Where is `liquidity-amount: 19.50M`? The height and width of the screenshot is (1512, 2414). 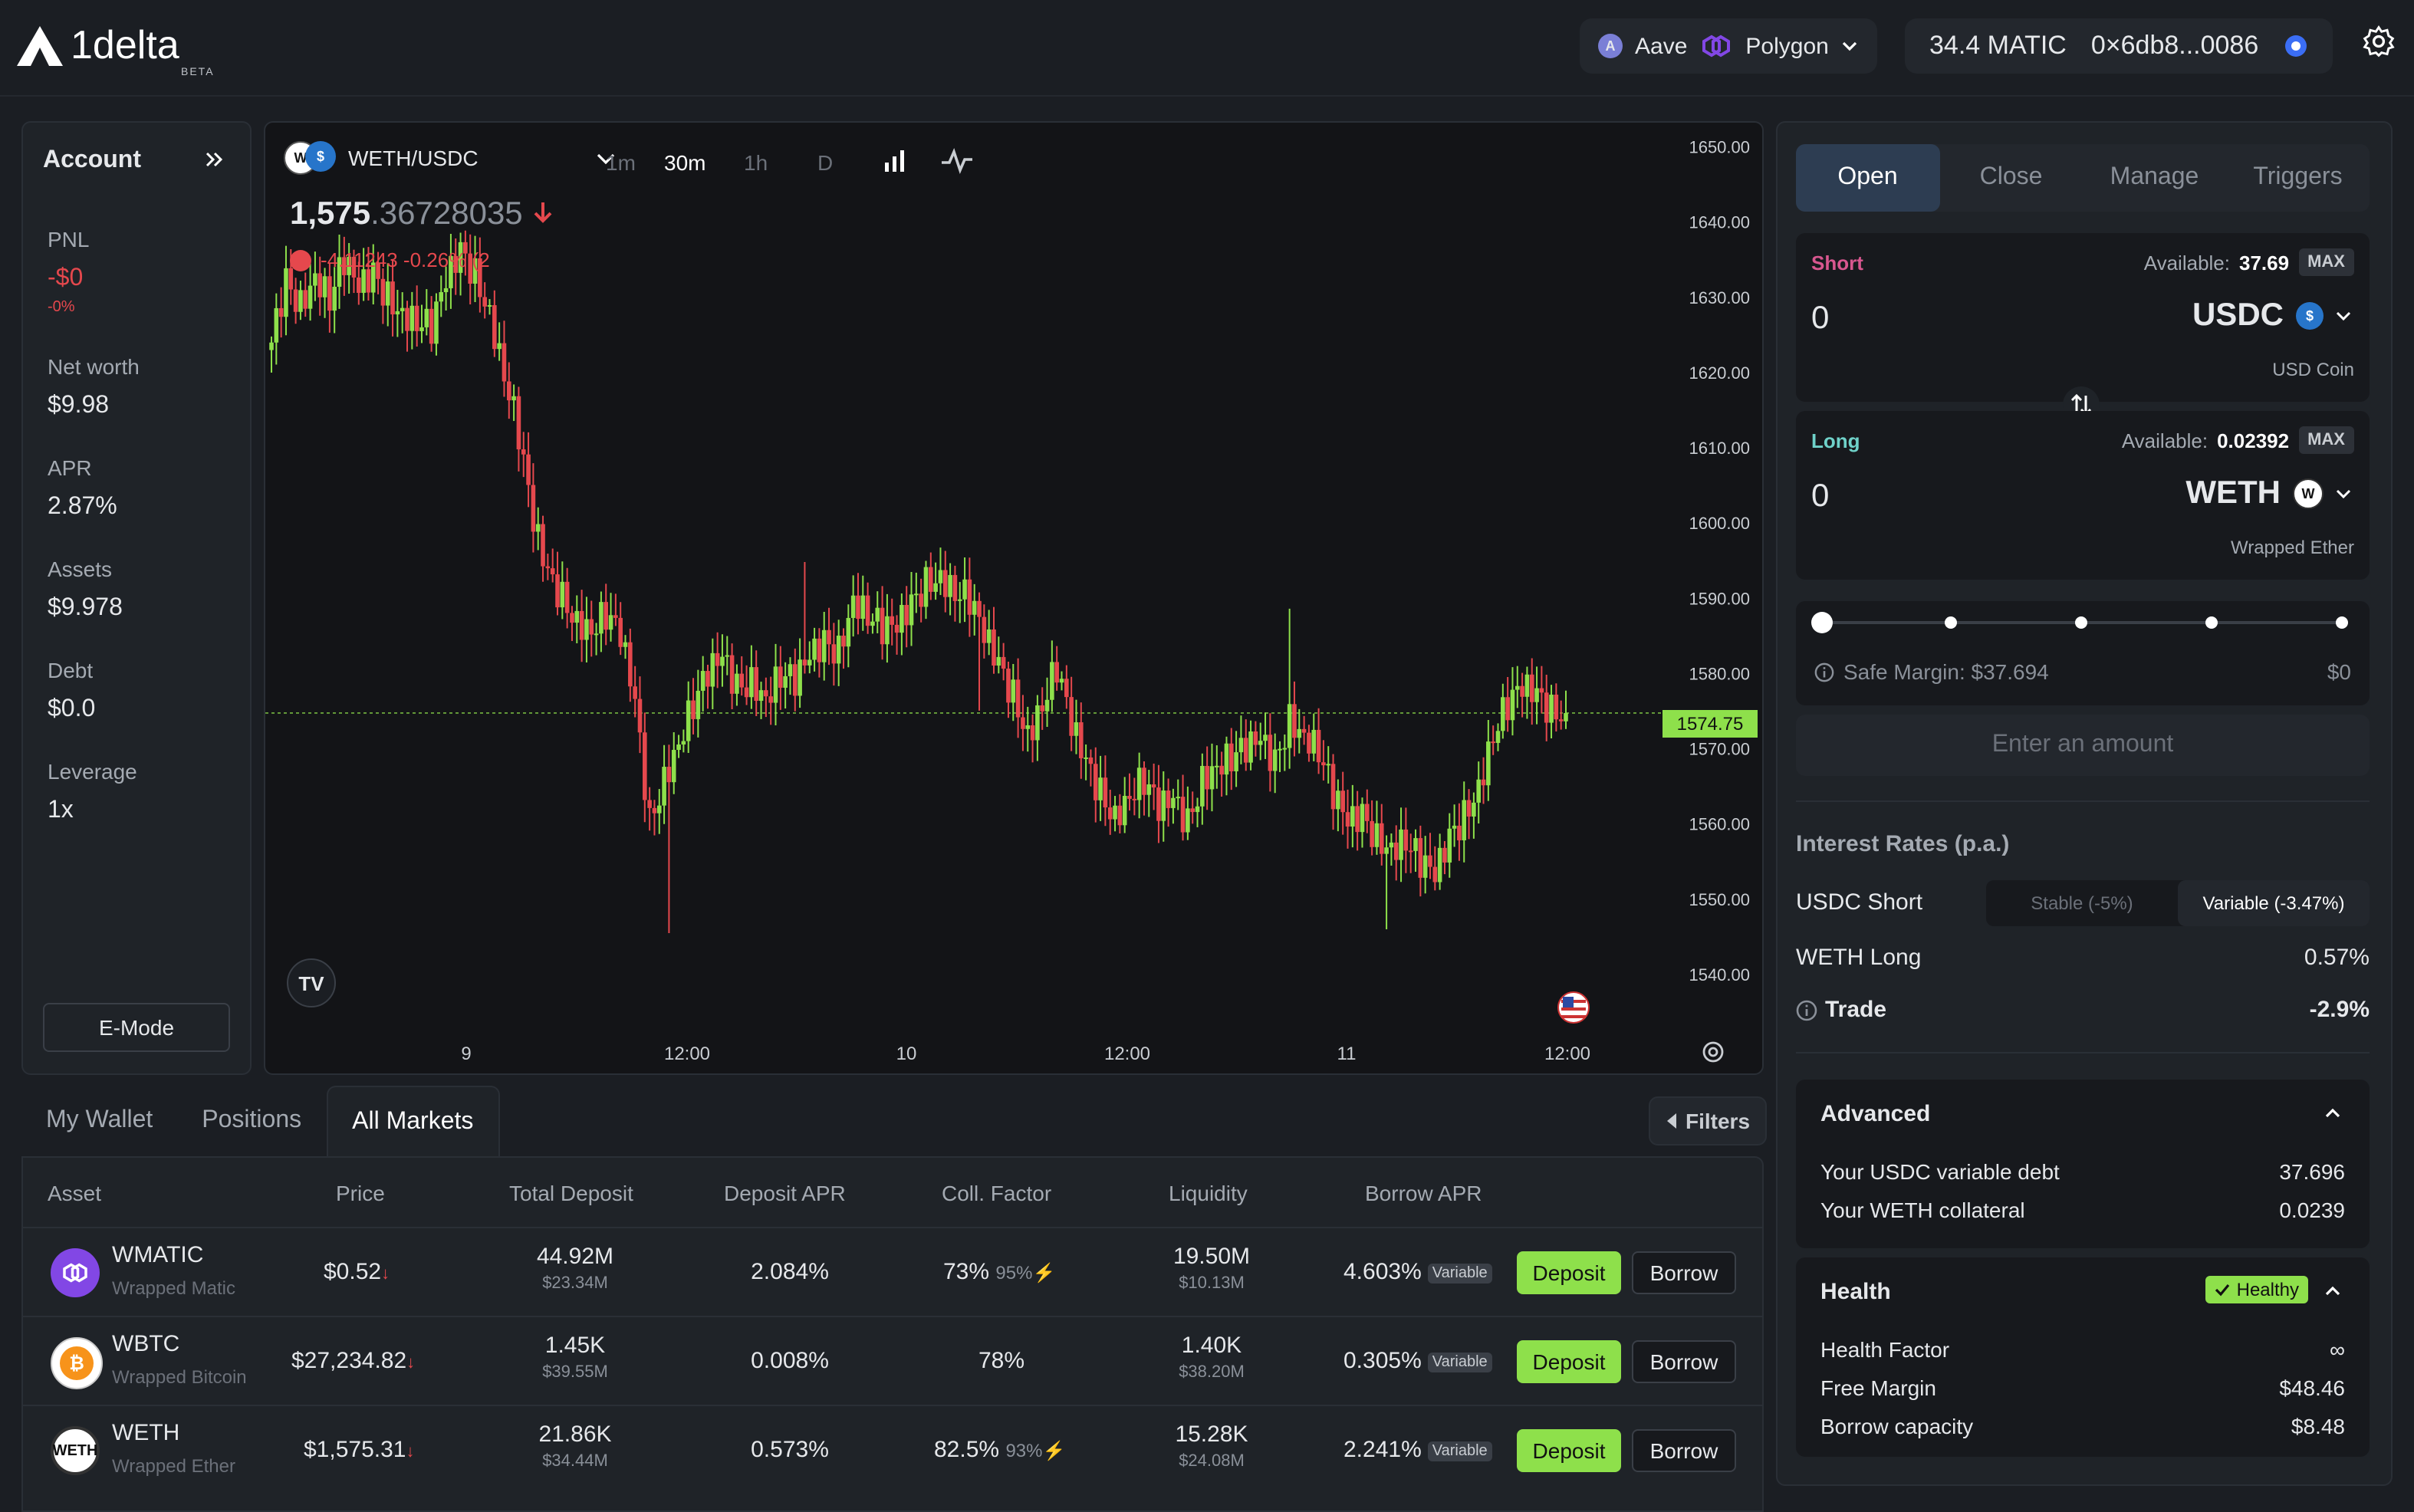
liquidity-amount: 19.50M is located at coordinates (1211, 1257).